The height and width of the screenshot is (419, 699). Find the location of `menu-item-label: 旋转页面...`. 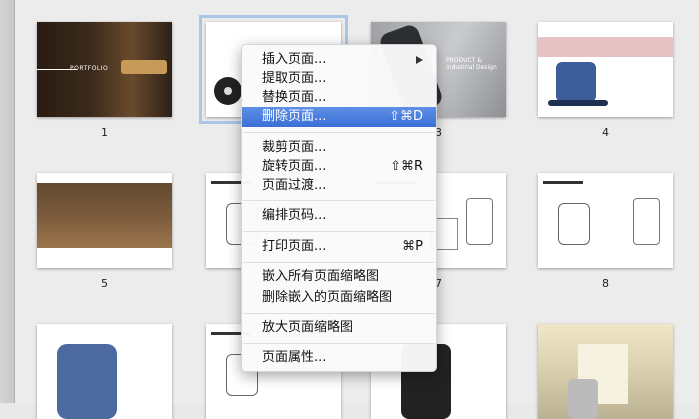

menu-item-label: 旋转页面... is located at coordinates (294, 166).